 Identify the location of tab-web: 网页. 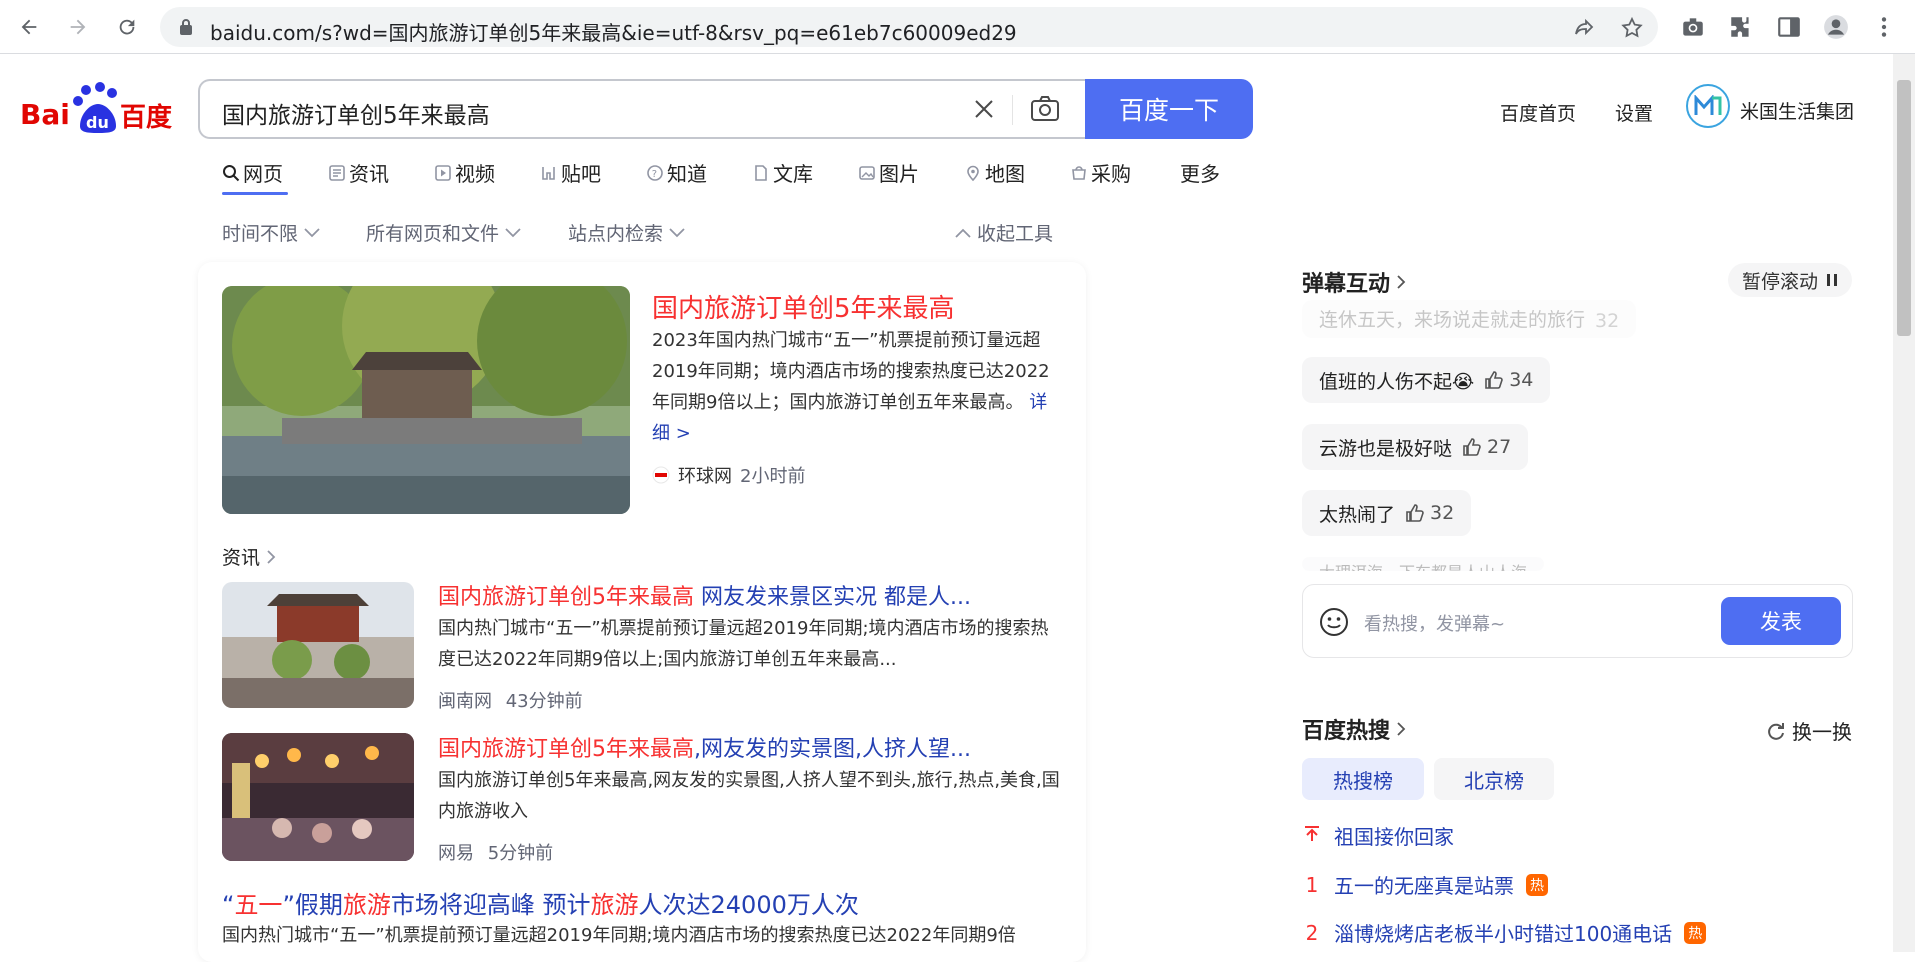
(252, 172).